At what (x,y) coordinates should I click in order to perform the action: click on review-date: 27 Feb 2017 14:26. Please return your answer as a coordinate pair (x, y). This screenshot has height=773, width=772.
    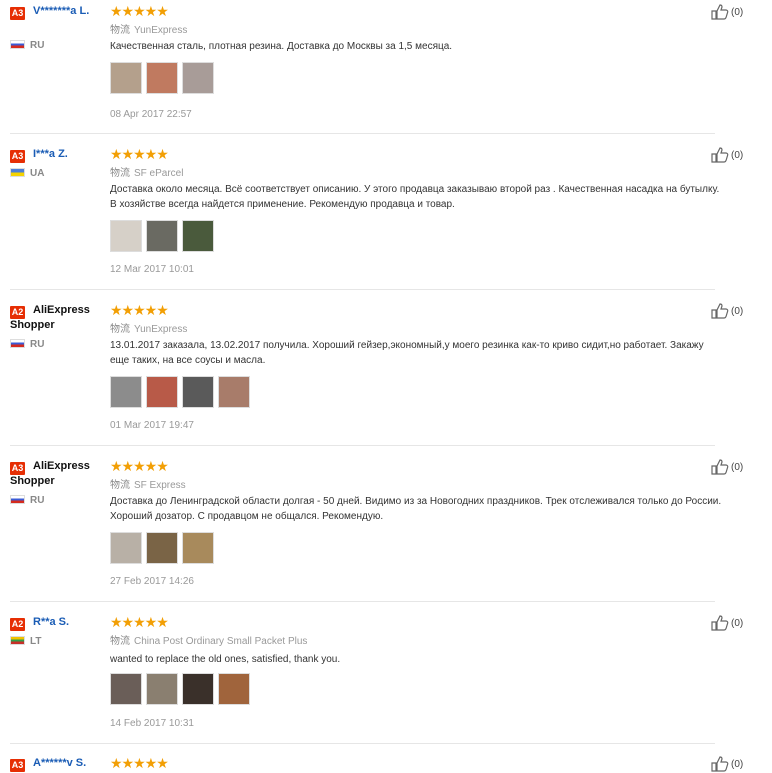
    Looking at the image, I should click on (152, 581).